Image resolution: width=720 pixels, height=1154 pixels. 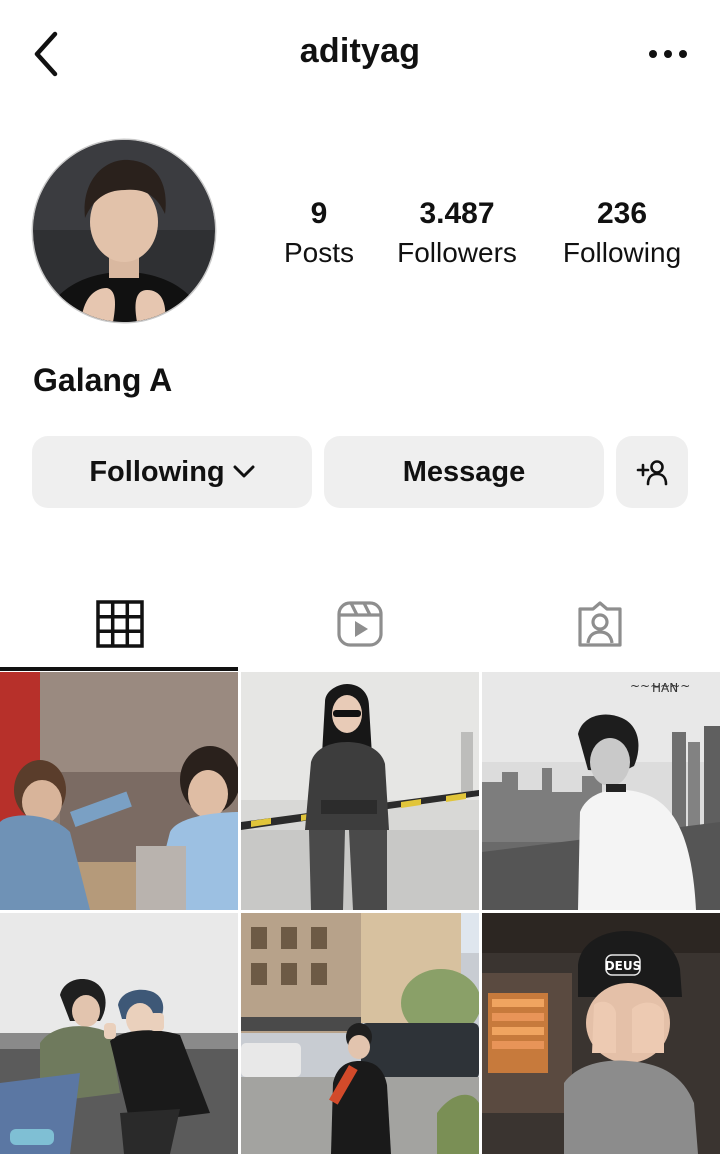 I want to click on stat-following: 236 Following, so click(x=622, y=233).